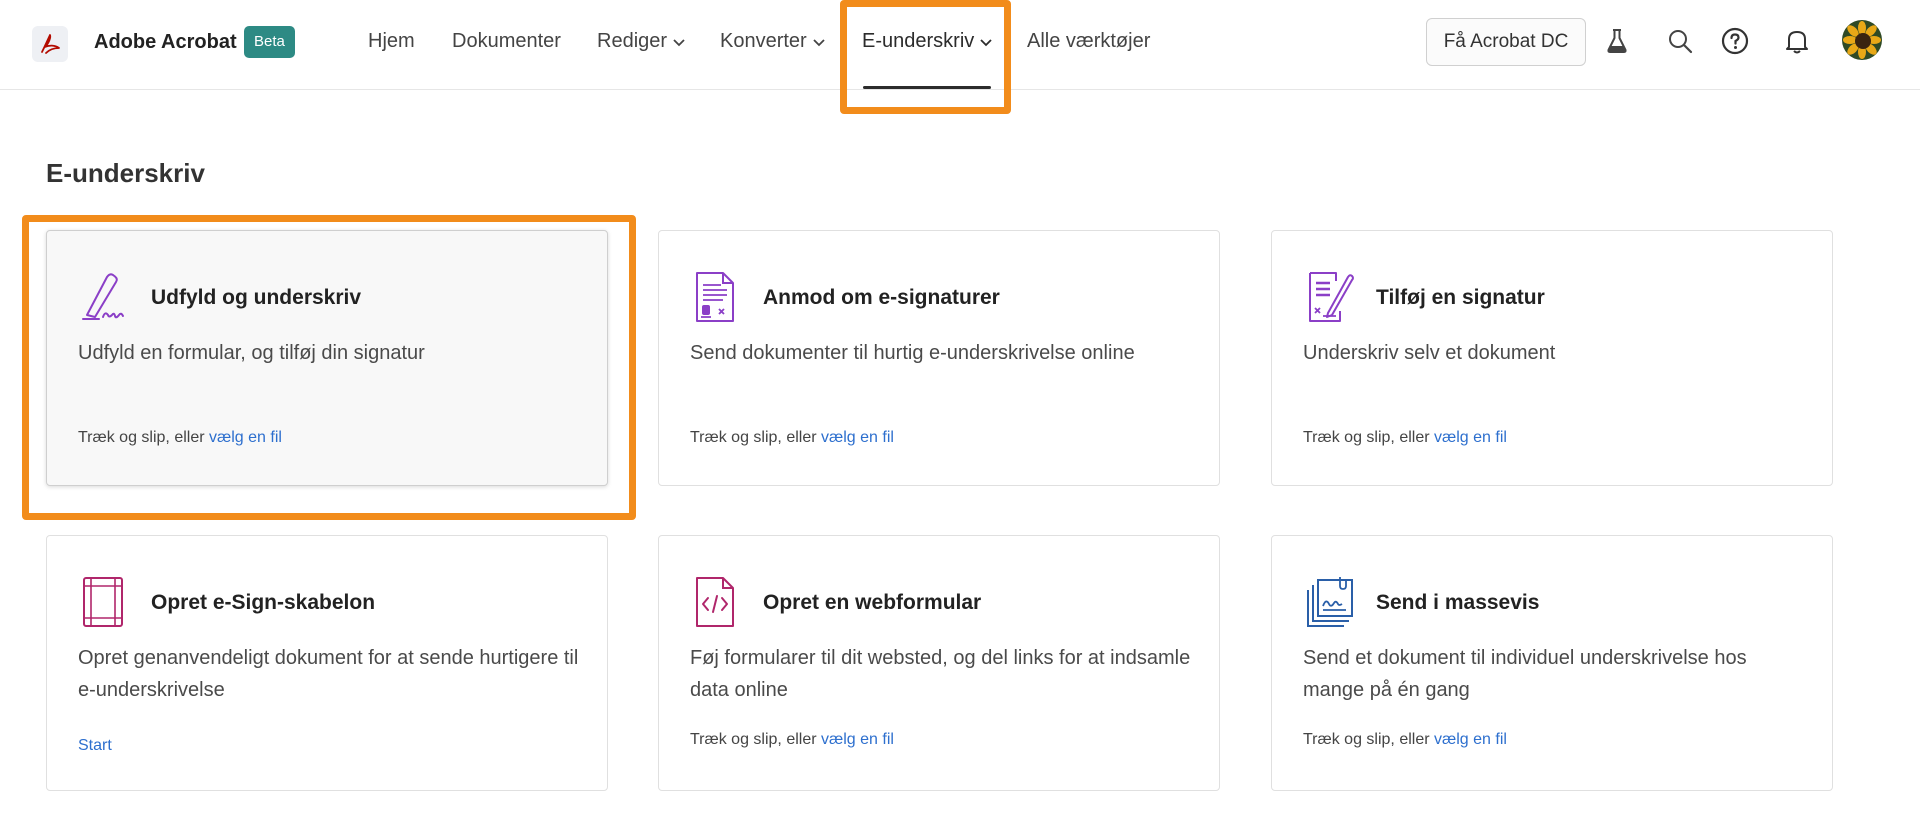 The height and width of the screenshot is (830, 1920). I want to click on request-signature-icon, so click(716, 297).